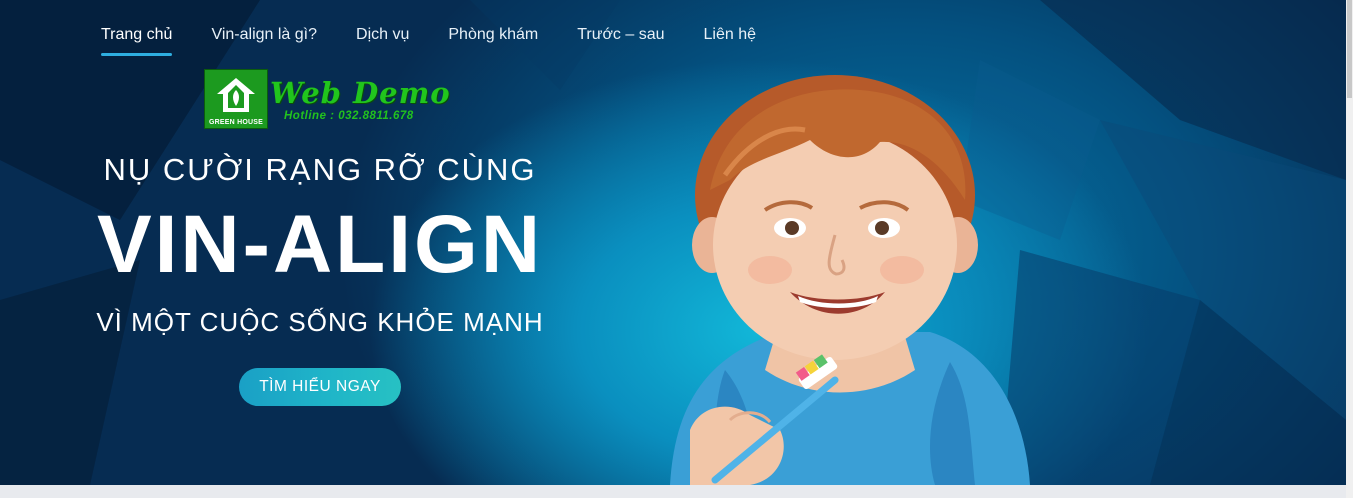 This screenshot has height=498, width=1353. I want to click on nav-item-services: Dịch vụ, so click(382, 41).